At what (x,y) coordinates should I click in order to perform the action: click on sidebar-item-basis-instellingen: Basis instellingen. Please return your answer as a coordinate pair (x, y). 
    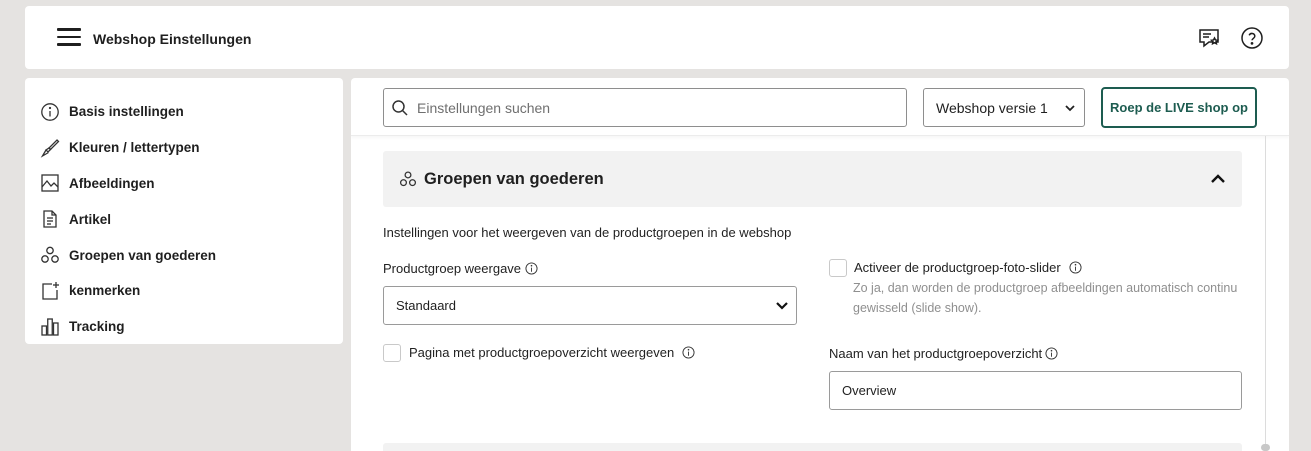
    Looking at the image, I should click on (184, 112).